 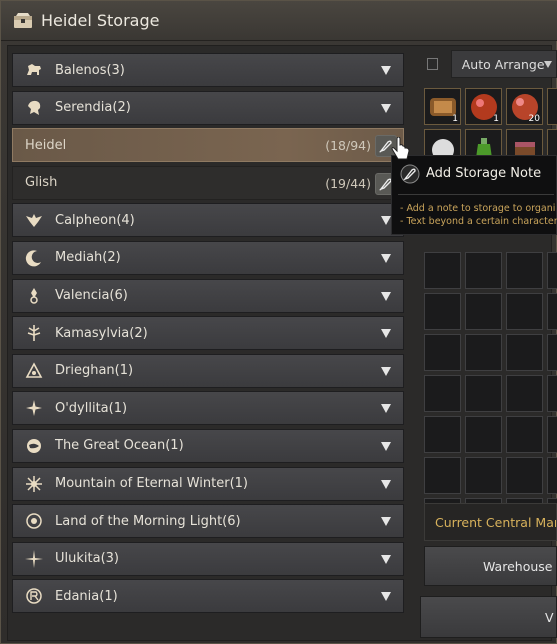 What do you see at coordinates (208, 370) in the screenshot?
I see `region-drieghan: Drieghan(1)` at bounding box center [208, 370].